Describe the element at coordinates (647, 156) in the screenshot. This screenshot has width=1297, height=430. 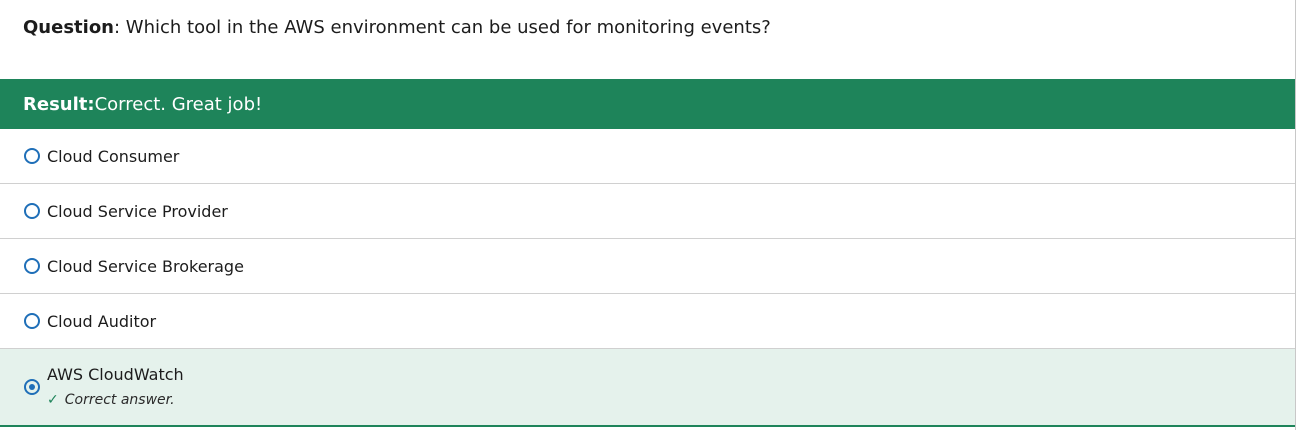
I see `answer-option-cloud-consumer: Cloud Consumer` at that location.